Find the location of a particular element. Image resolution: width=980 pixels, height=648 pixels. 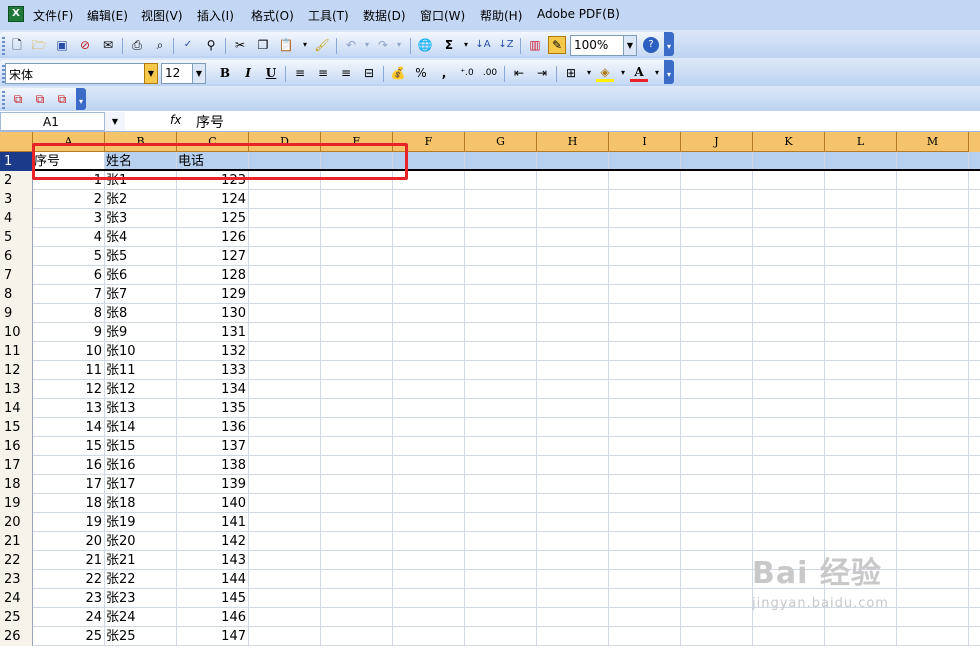

table-row: 10 9 张9 131 is located at coordinates (490, 332).